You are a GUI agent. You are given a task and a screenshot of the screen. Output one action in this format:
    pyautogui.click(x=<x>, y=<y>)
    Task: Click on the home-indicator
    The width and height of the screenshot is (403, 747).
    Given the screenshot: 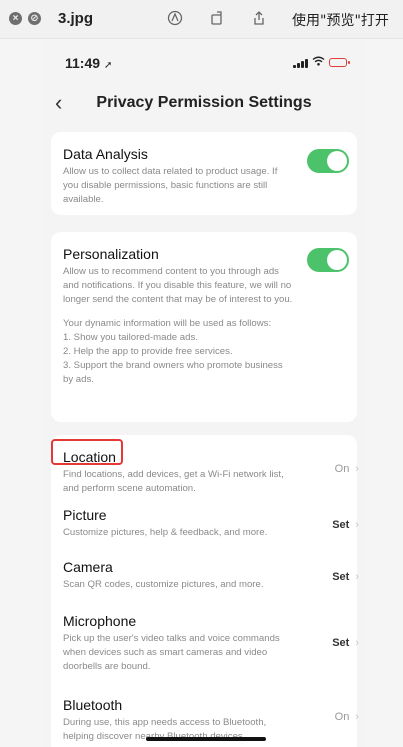 What is the action you would take?
    pyautogui.click(x=206, y=739)
    